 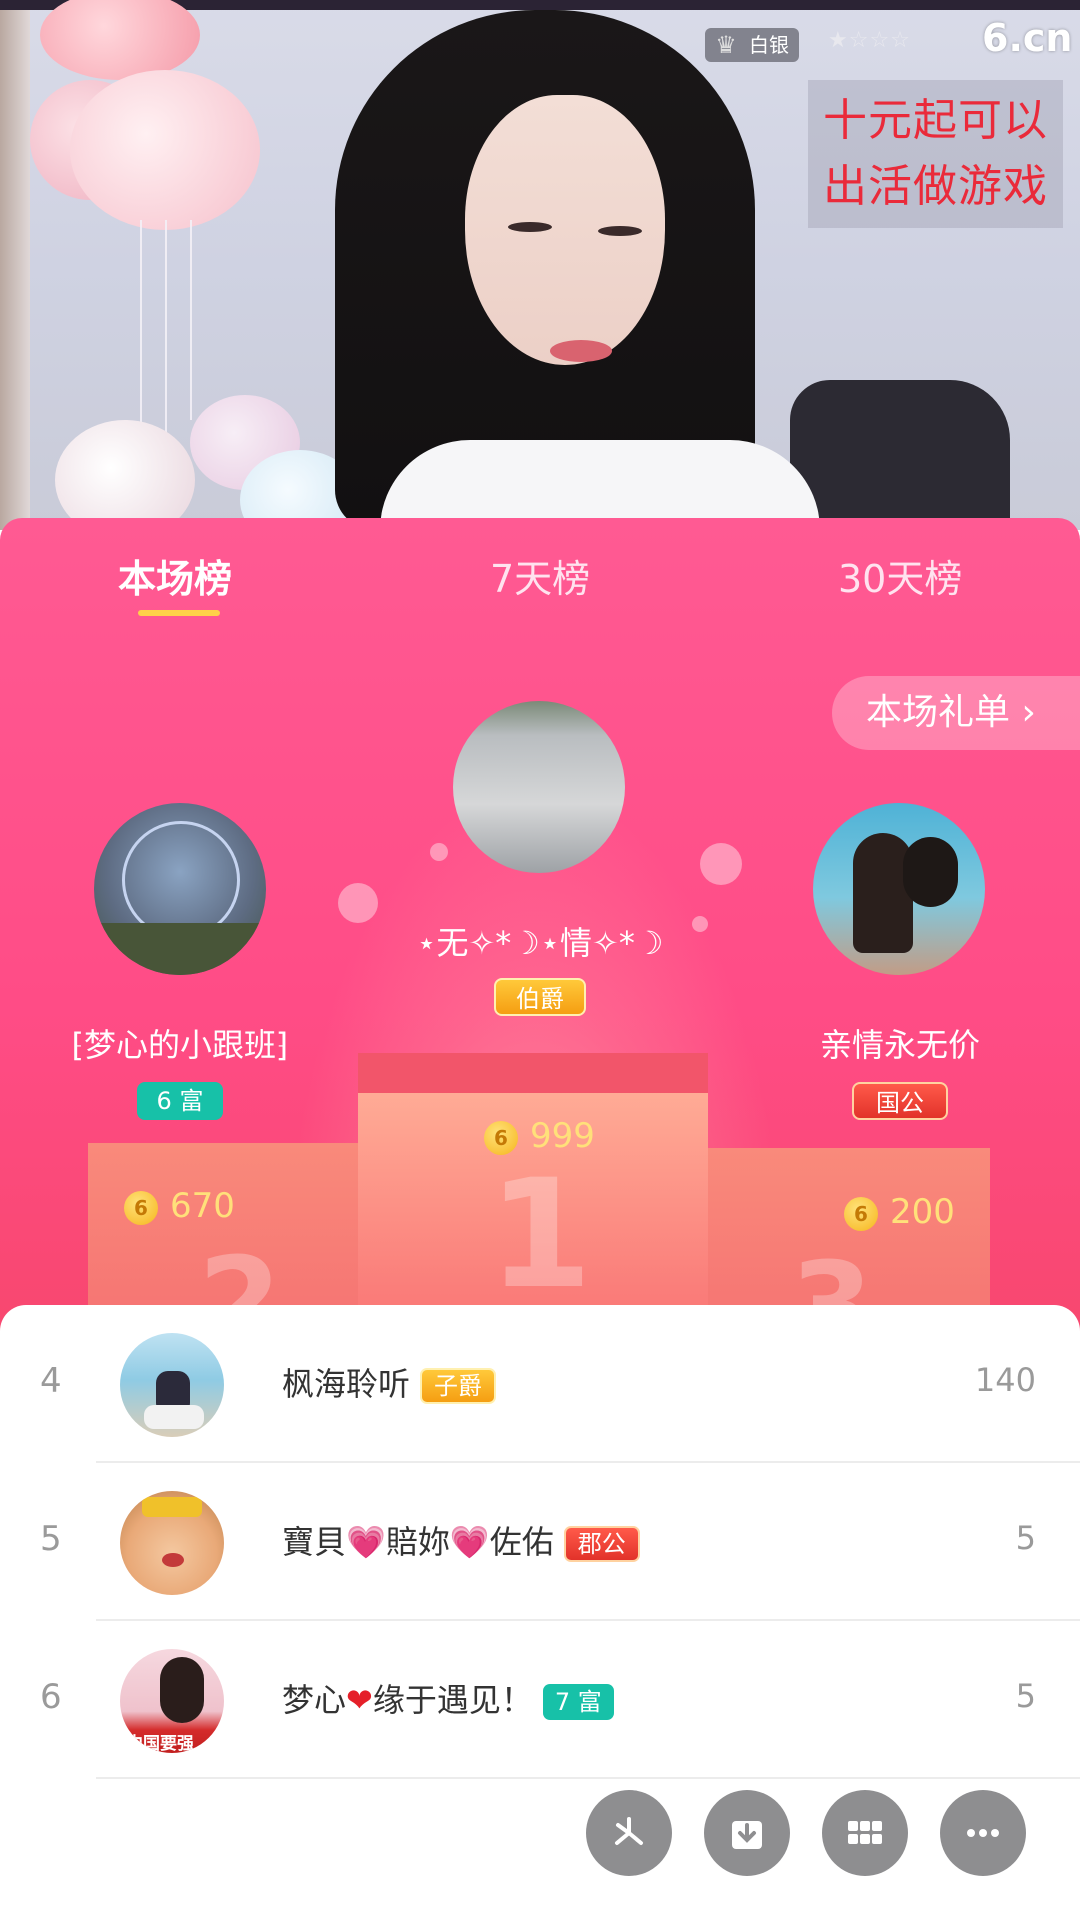 I want to click on score-value: 999, so click(x=562, y=1136).